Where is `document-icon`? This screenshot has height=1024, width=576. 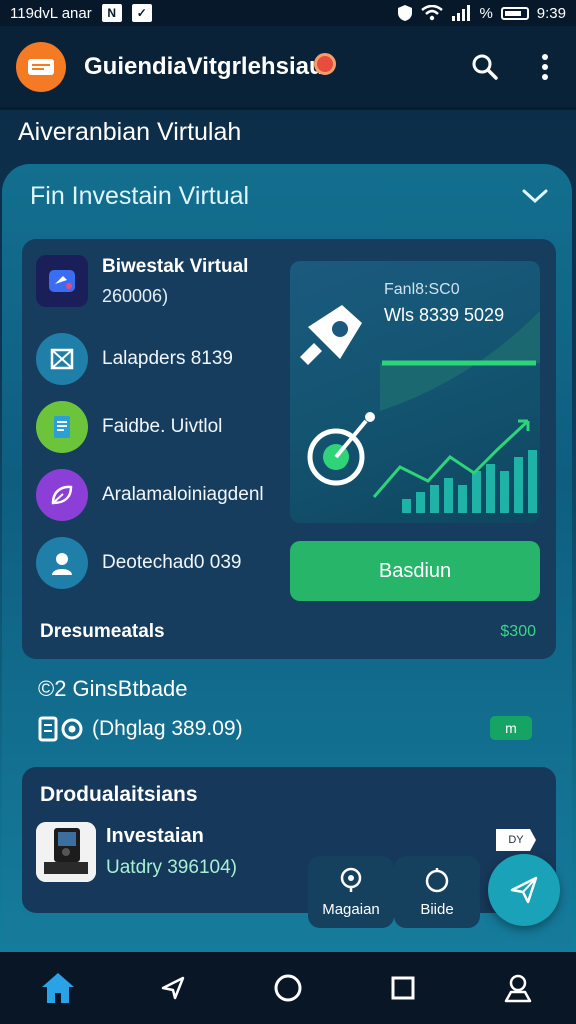 document-icon is located at coordinates (62, 359).